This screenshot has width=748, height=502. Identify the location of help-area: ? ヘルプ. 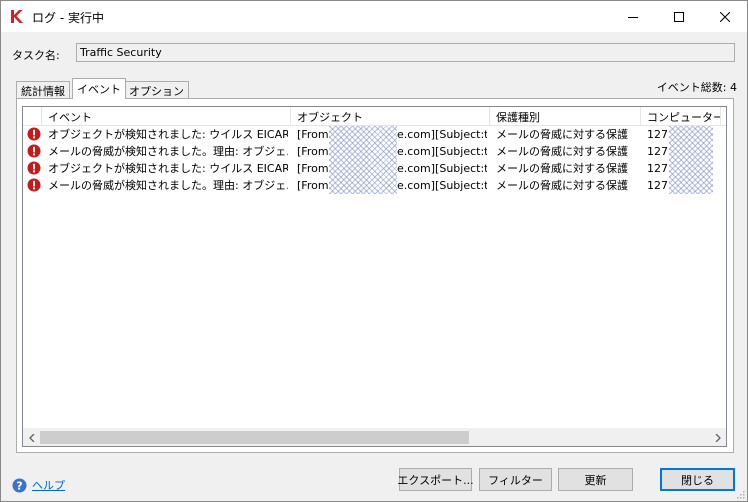
(38, 485).